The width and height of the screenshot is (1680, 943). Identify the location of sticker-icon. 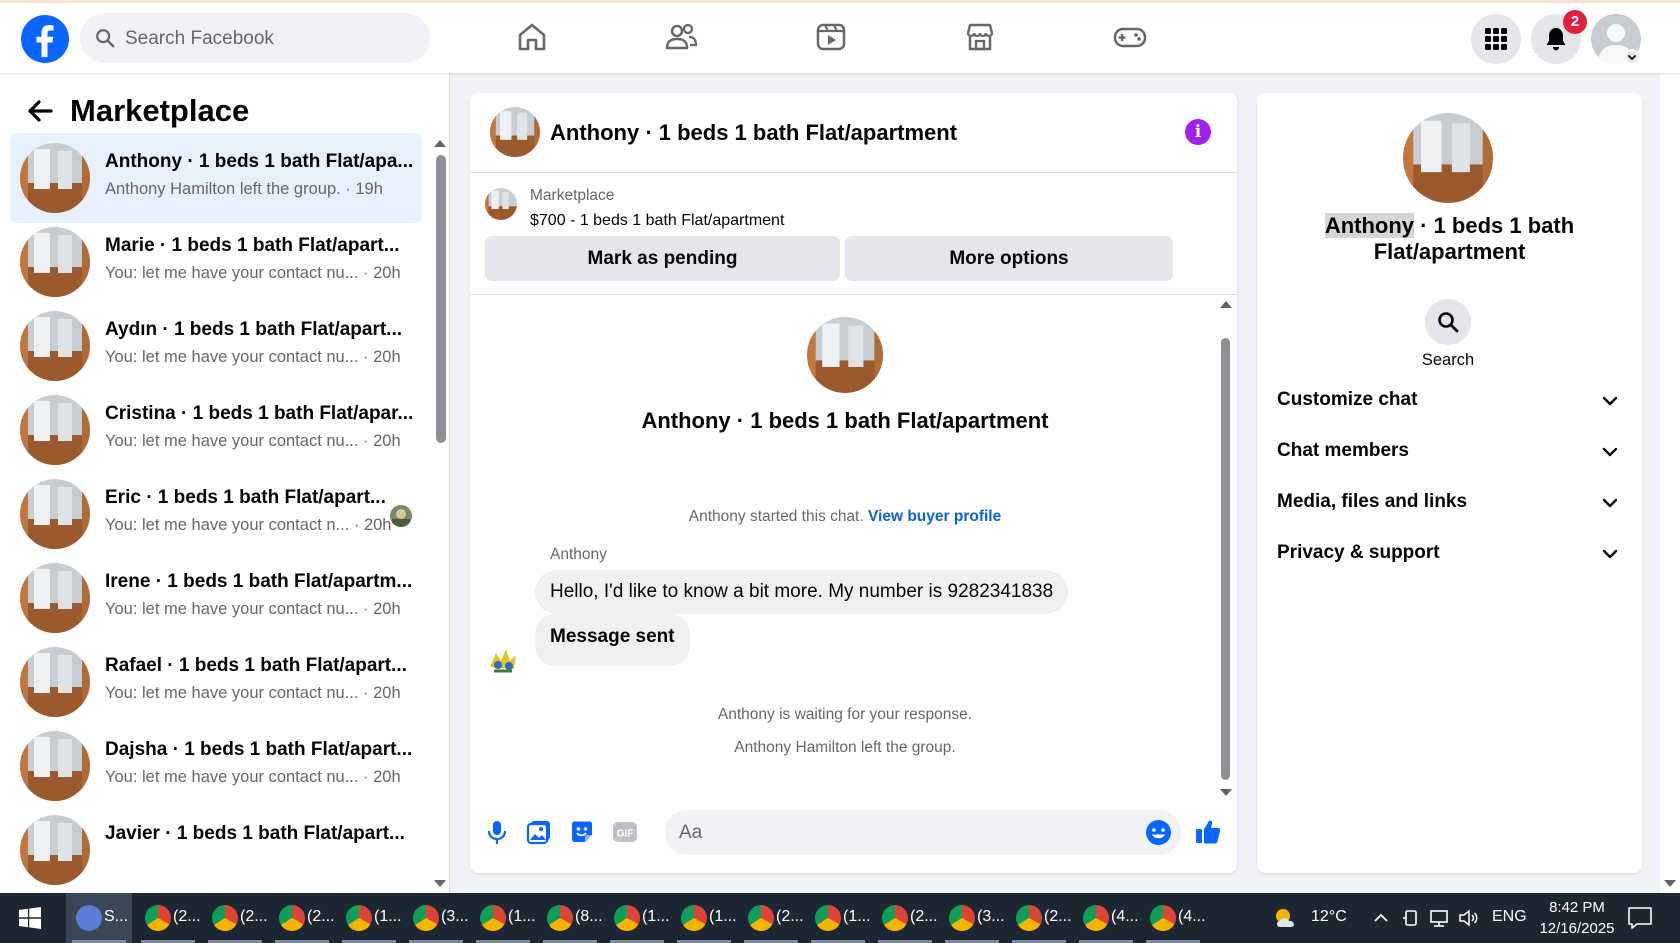
(582, 832).